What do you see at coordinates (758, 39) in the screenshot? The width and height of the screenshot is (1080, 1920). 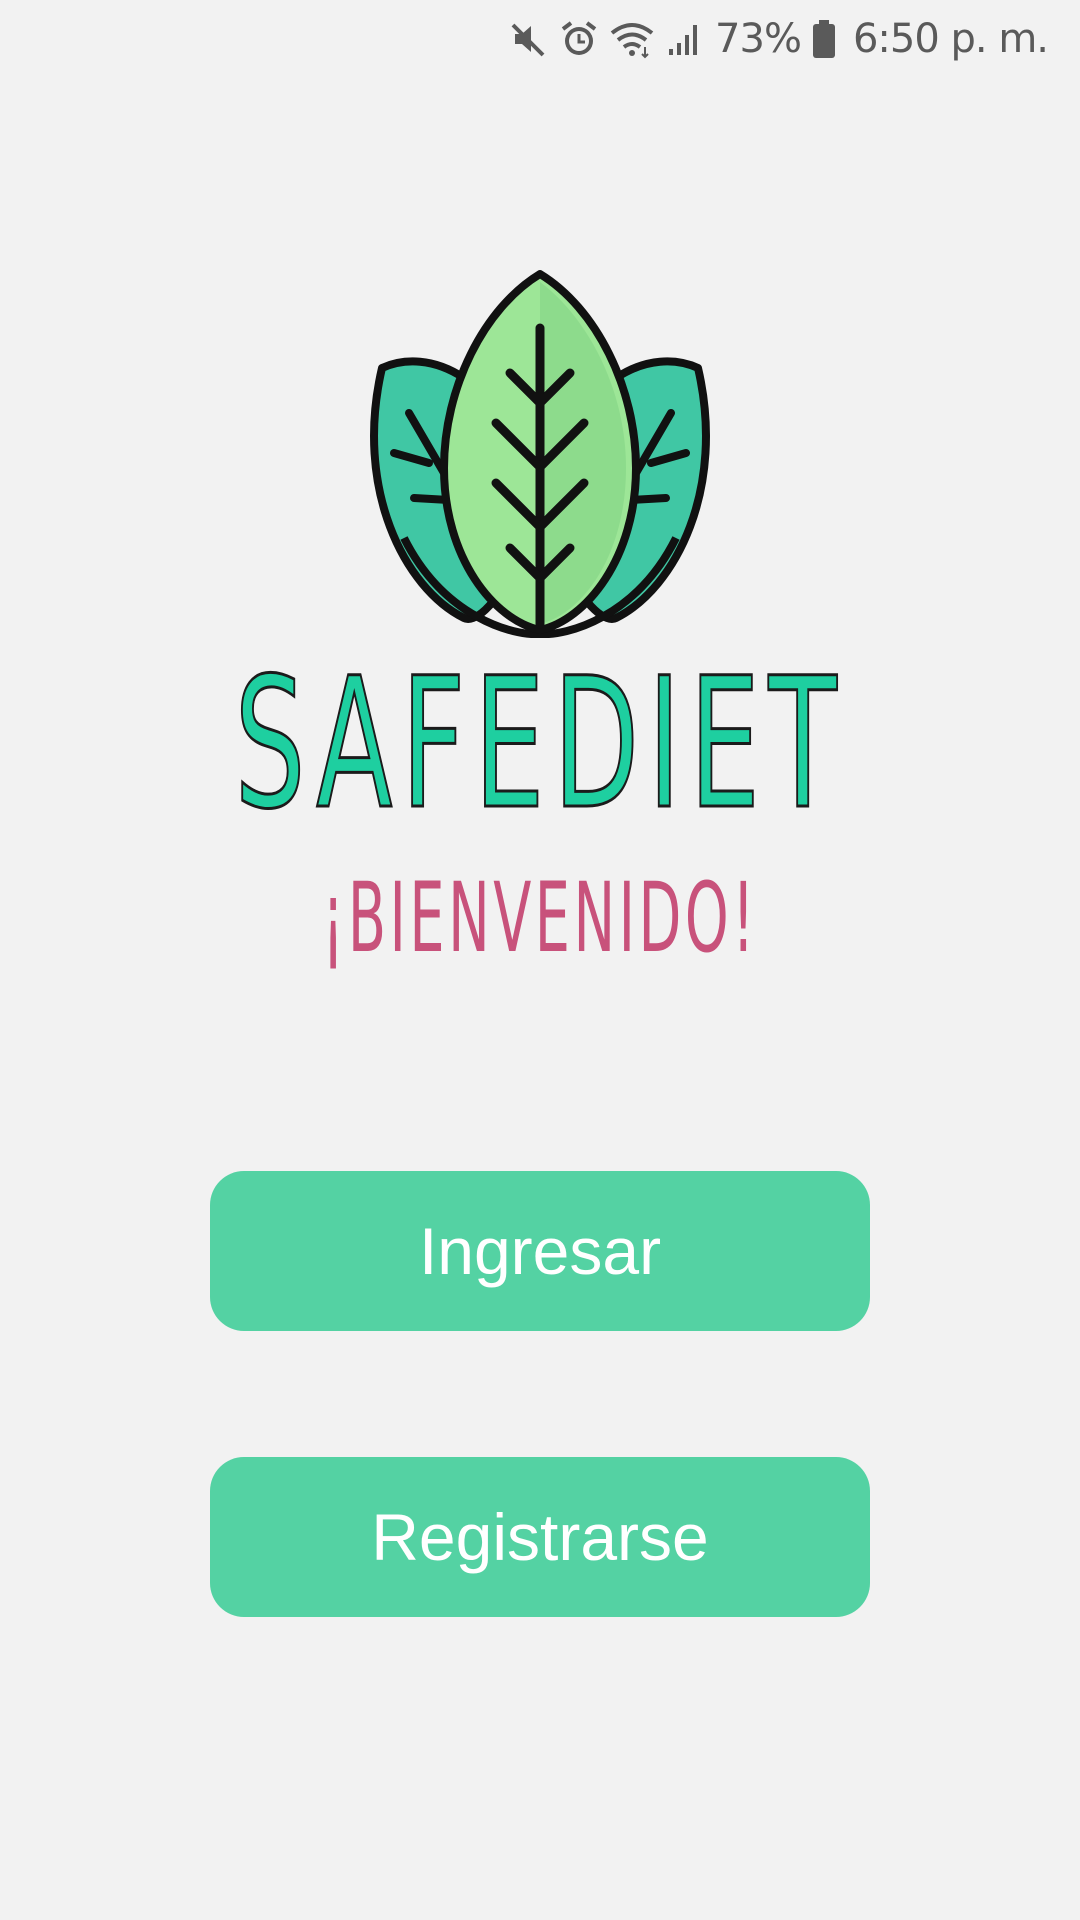 I see `battery-percent: 73%` at bounding box center [758, 39].